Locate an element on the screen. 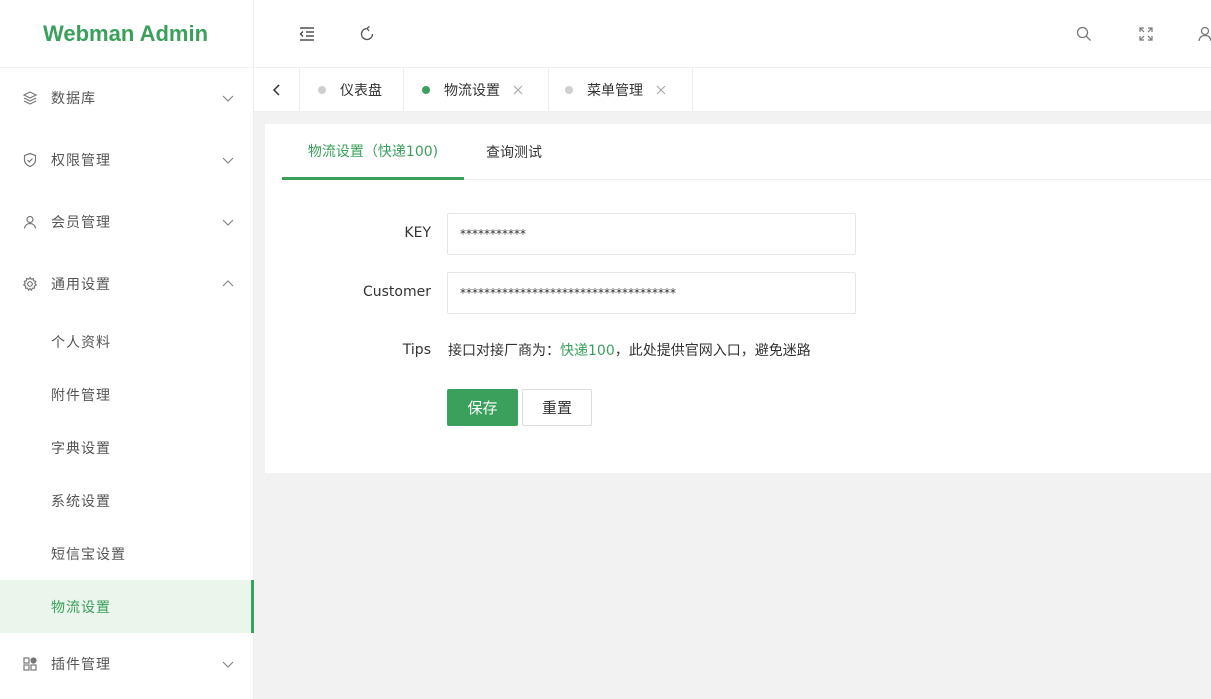 This screenshot has height=699, width=1211. tips-prefix: 接口对接厂商为： is located at coordinates (504, 351).